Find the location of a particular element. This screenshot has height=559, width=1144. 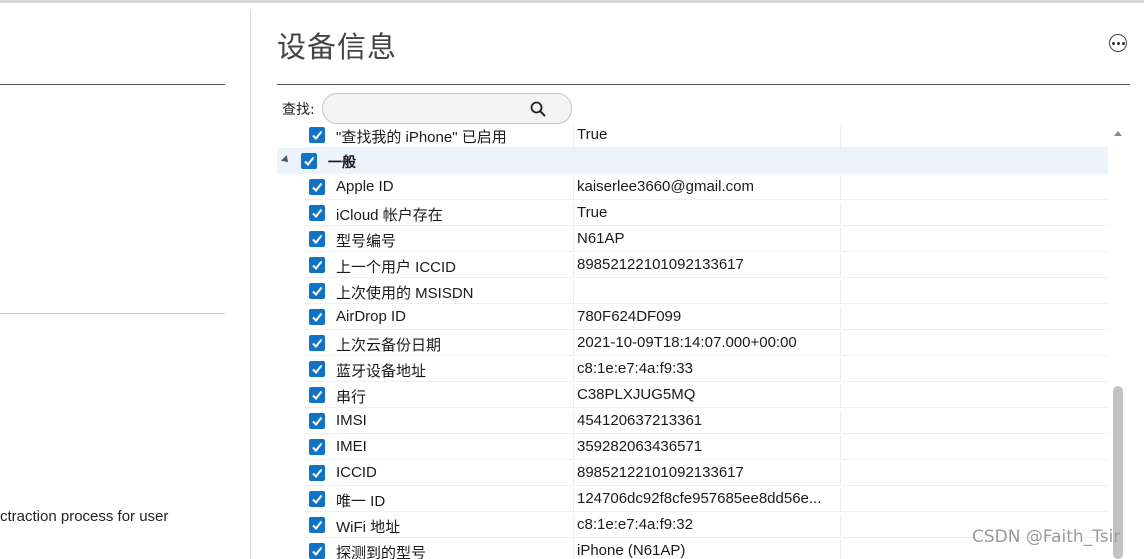

table-row: iCloud 帐户存在 True is located at coordinates (692, 213).